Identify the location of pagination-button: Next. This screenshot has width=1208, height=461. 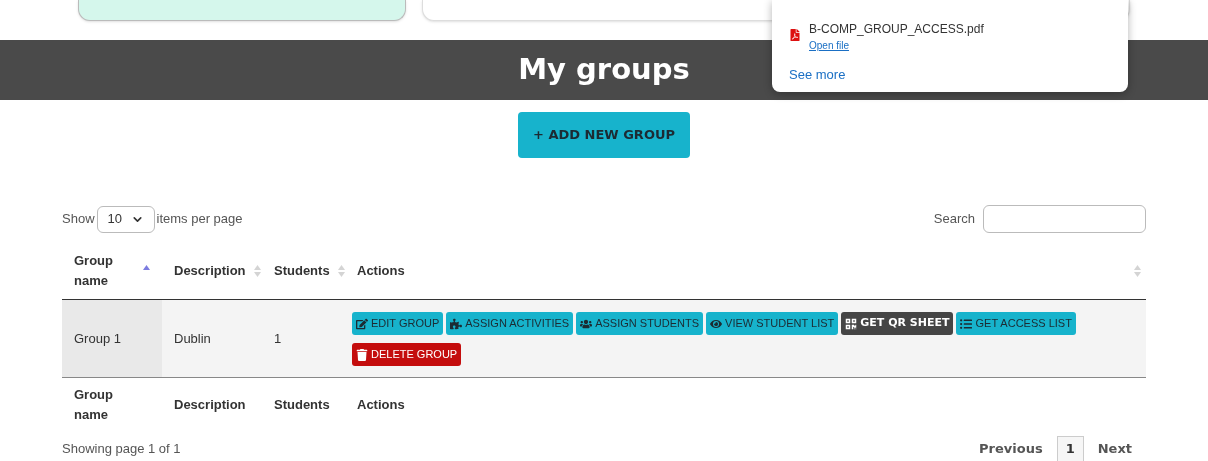
(1114, 448).